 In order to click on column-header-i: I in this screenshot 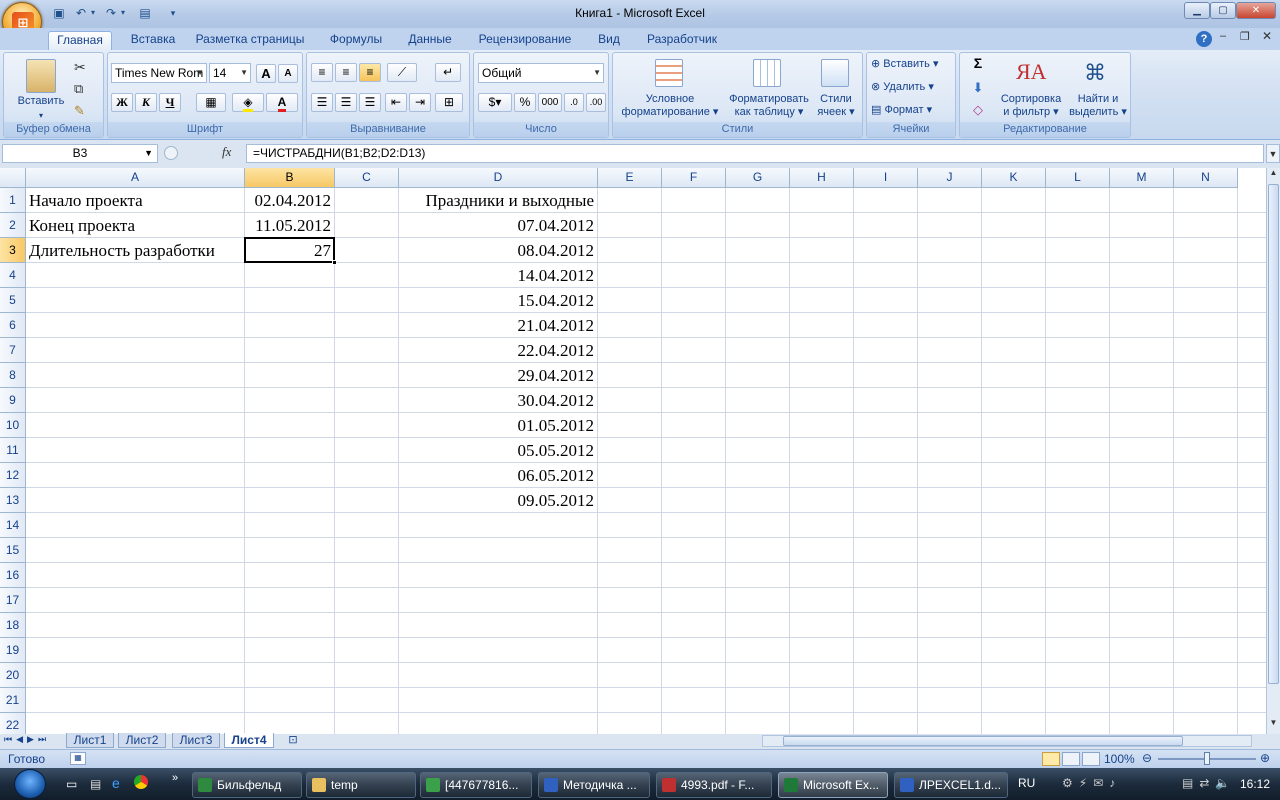, I will do `click(886, 178)`.